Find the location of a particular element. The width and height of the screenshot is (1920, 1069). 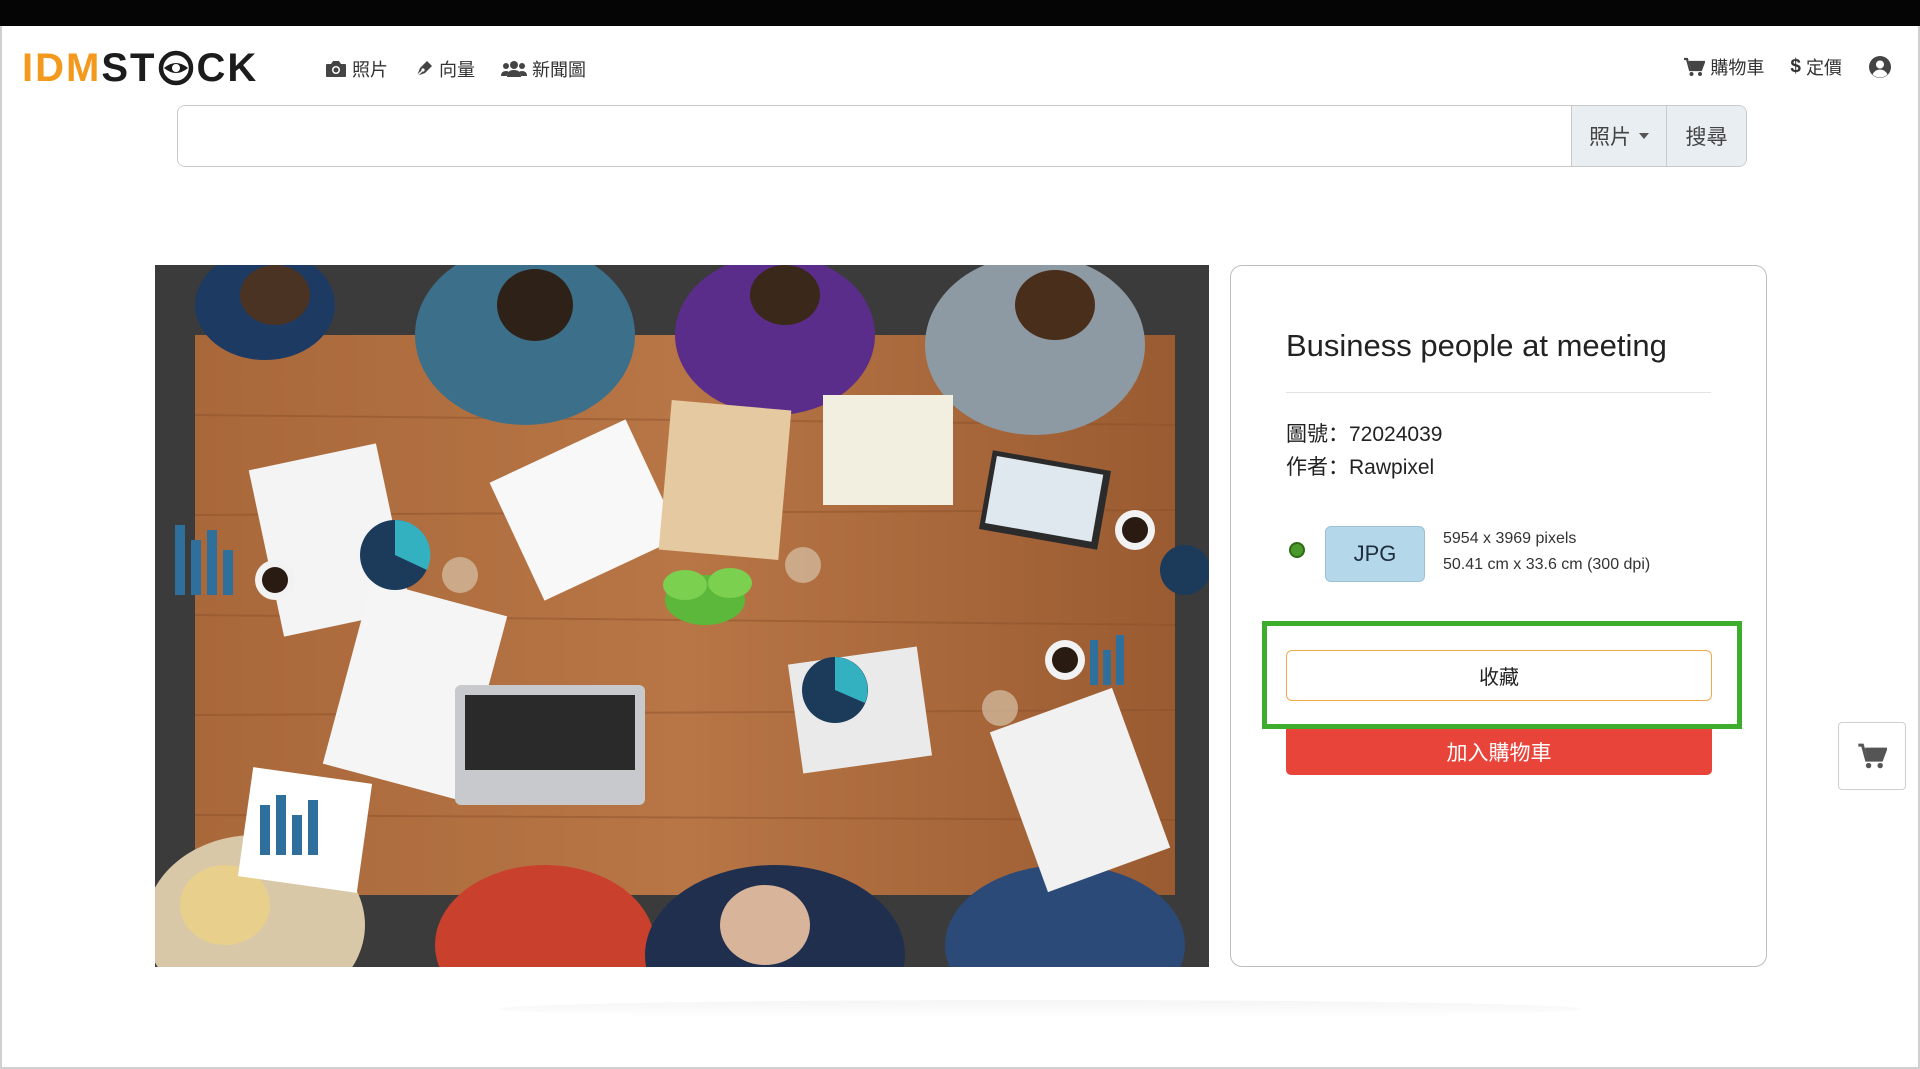

nav-pricing-label: 定價 is located at coordinates (1824, 68).